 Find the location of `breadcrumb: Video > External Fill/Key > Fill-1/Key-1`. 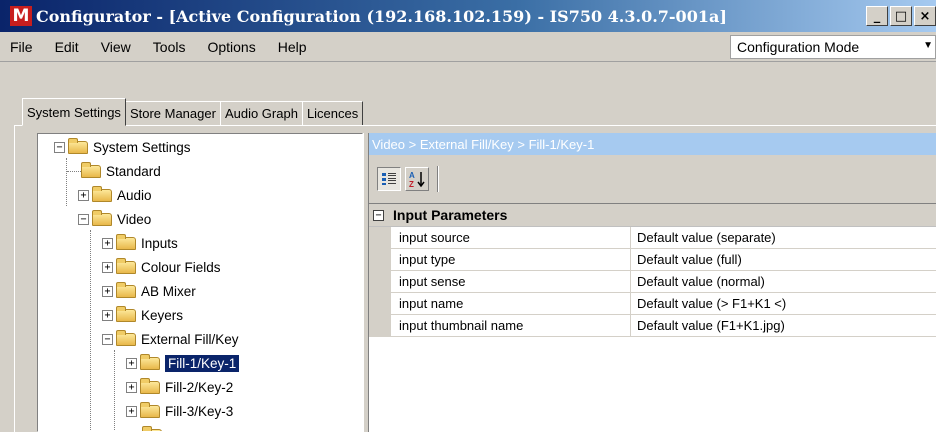

breadcrumb: Video > External Fill/Key > Fill-1/Key-1 is located at coordinates (652, 144).